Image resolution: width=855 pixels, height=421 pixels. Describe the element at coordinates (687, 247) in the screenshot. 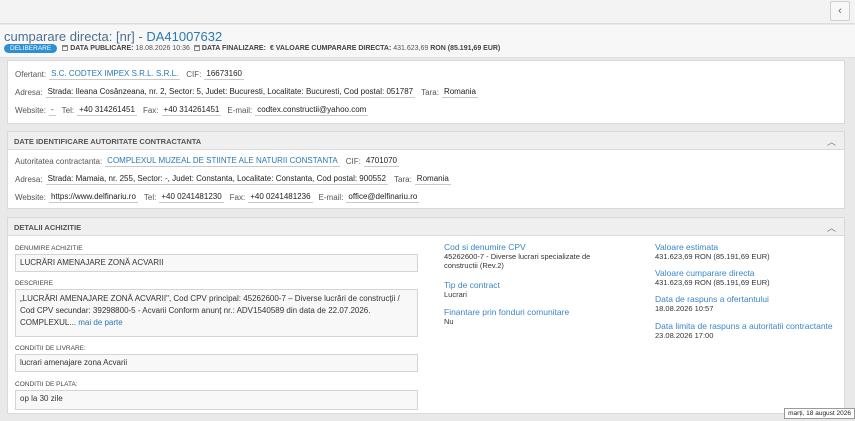

I see `valoare-estimata-label: Valoare estimata` at that location.